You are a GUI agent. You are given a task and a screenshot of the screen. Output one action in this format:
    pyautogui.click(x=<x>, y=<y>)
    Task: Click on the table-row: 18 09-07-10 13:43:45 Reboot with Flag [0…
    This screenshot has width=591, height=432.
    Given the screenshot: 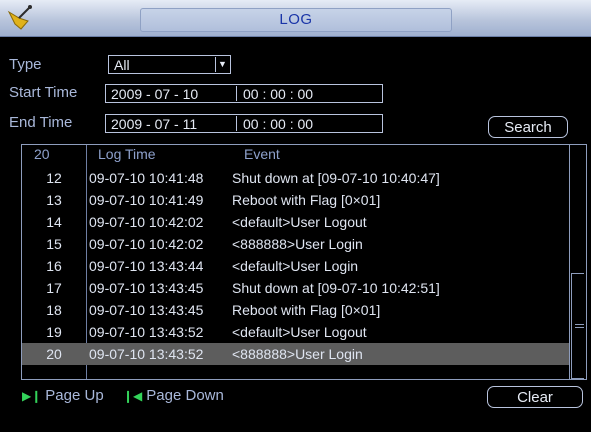 What is the action you would take?
    pyautogui.click(x=296, y=310)
    